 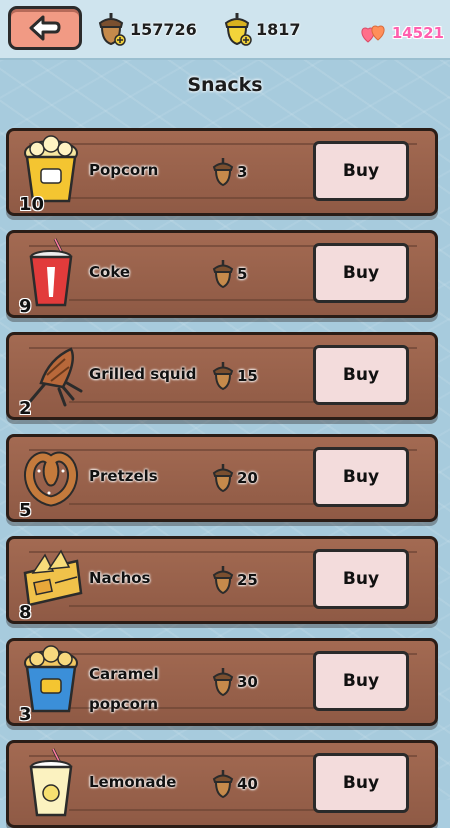 I want to click on item-name: Coke, so click(x=110, y=272).